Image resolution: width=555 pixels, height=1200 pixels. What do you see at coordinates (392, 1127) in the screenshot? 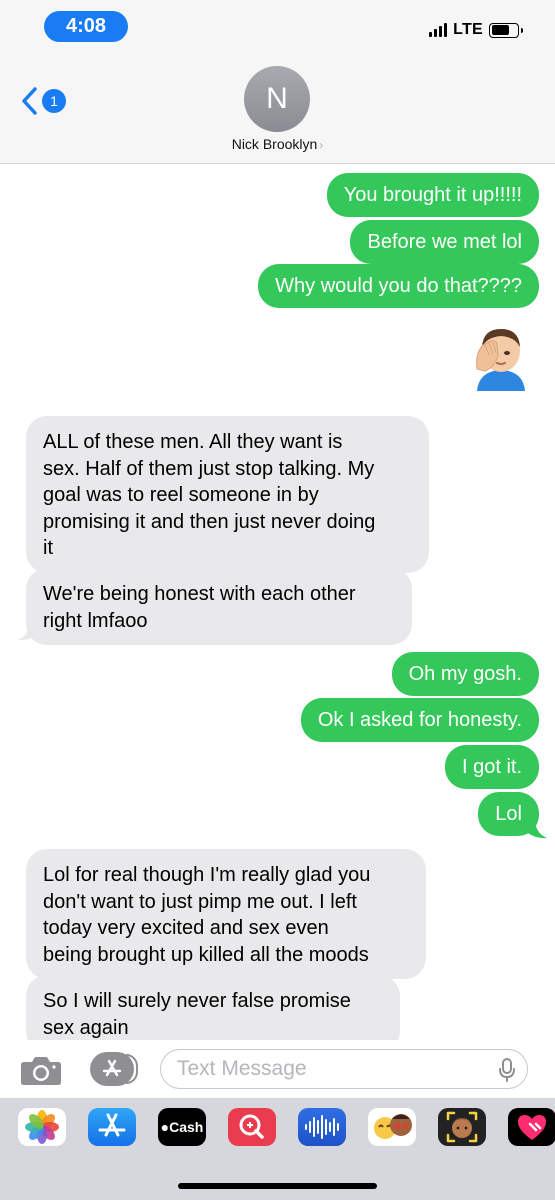
I see `memoji-stickers-icon` at bounding box center [392, 1127].